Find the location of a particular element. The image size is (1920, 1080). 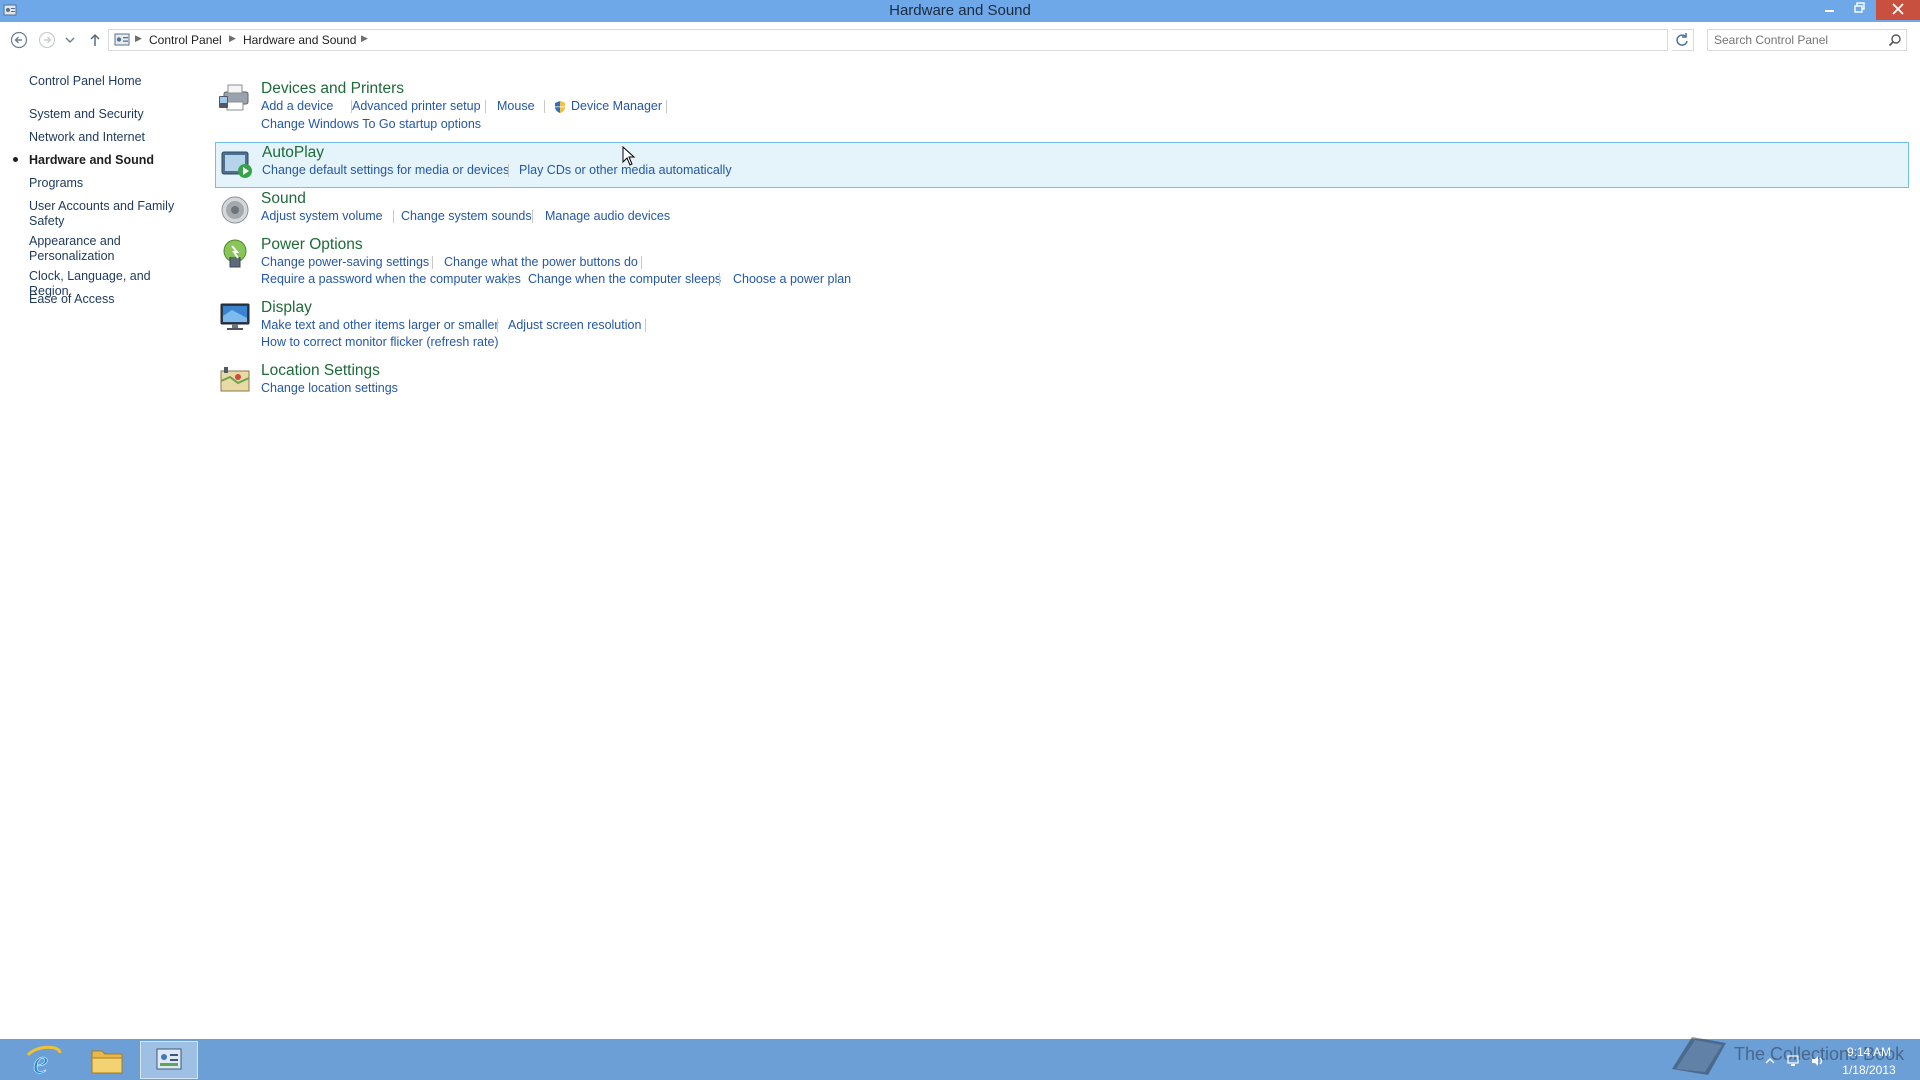

title-bar: Hardware and Sound is located at coordinates (960, 11).